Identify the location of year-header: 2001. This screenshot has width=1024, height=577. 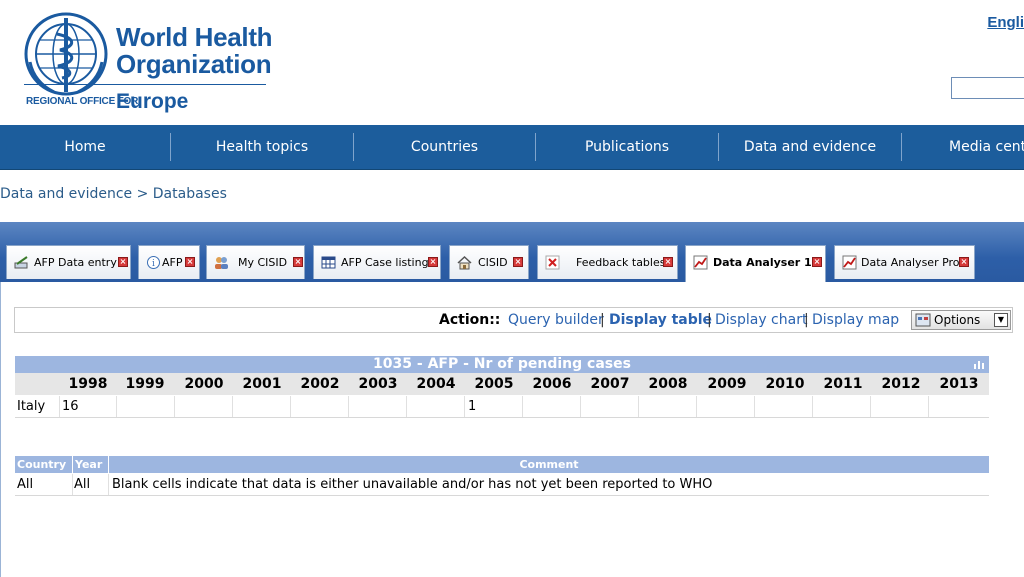
(262, 384).